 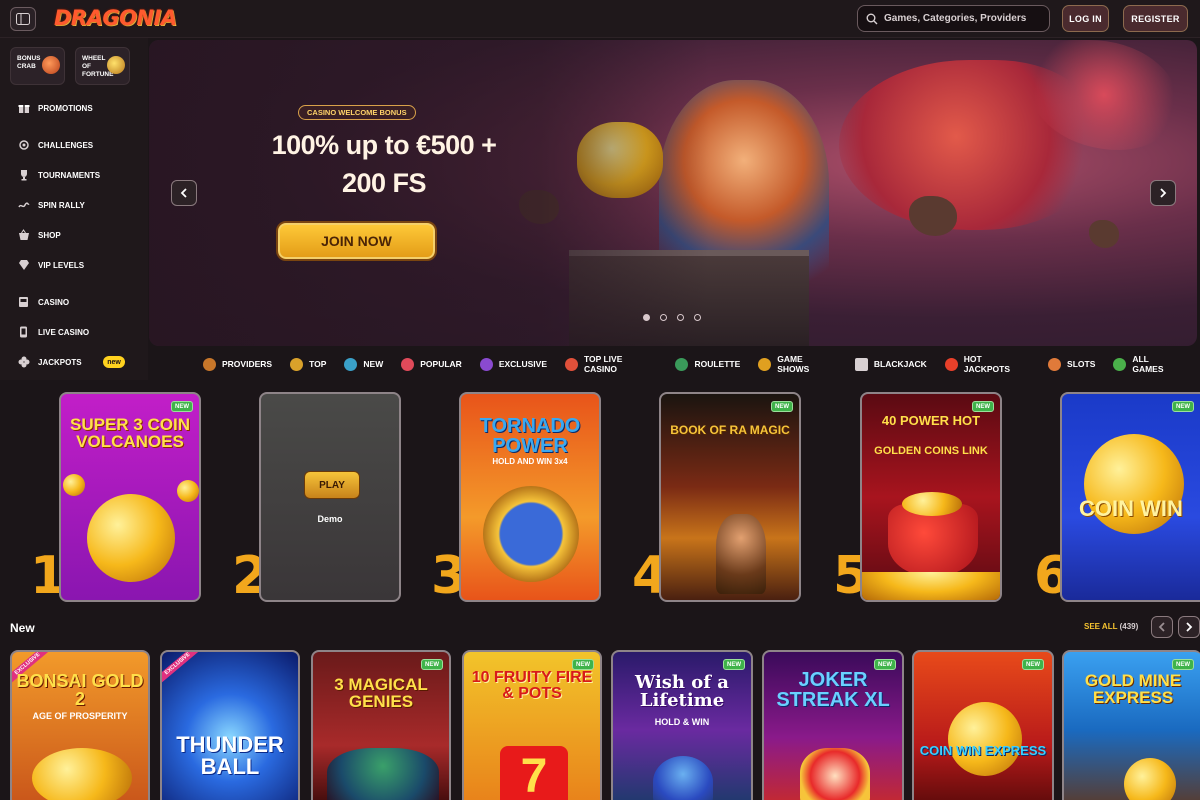 I want to click on hero-title-line-2: 200 FS, so click(x=384, y=183).